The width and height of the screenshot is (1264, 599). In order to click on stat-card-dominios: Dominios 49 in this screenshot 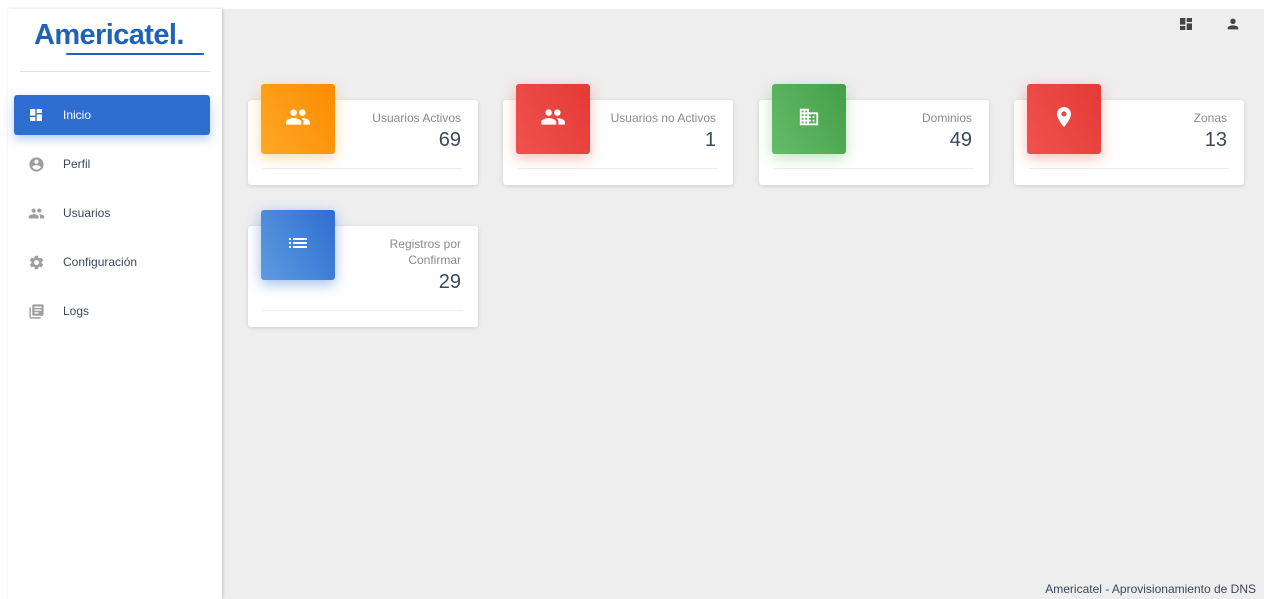, I will do `click(874, 134)`.